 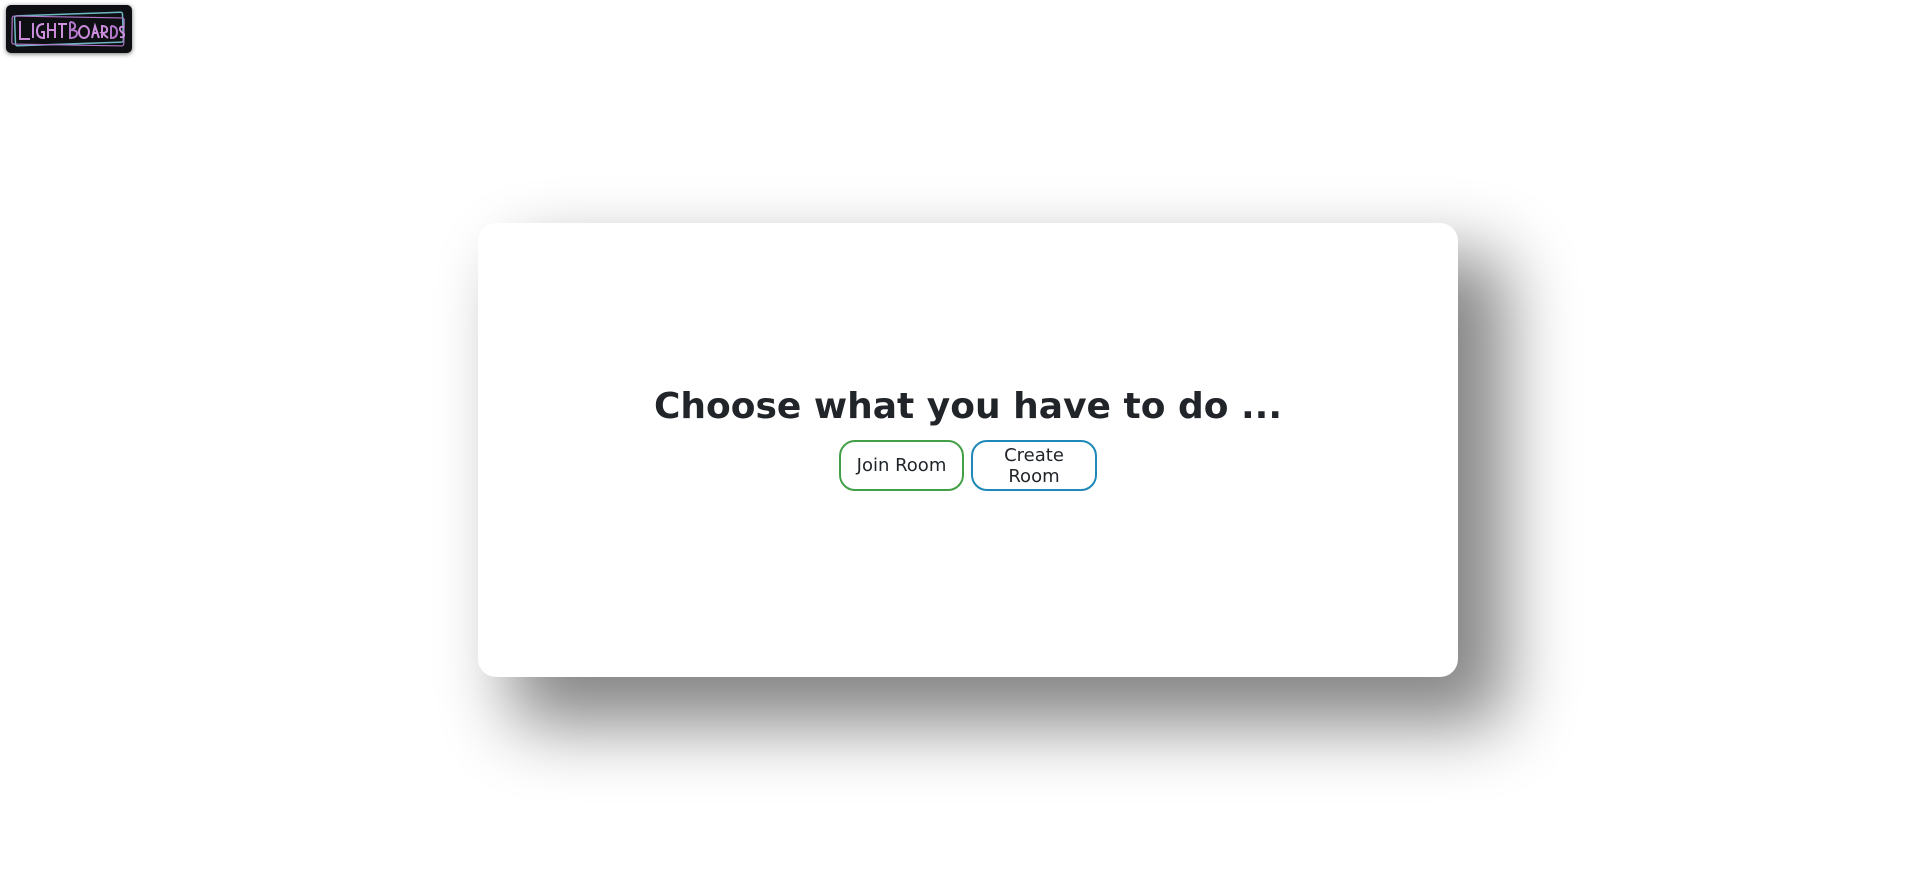 I want to click on create-room-button: Create Room, so click(x=1034, y=466).